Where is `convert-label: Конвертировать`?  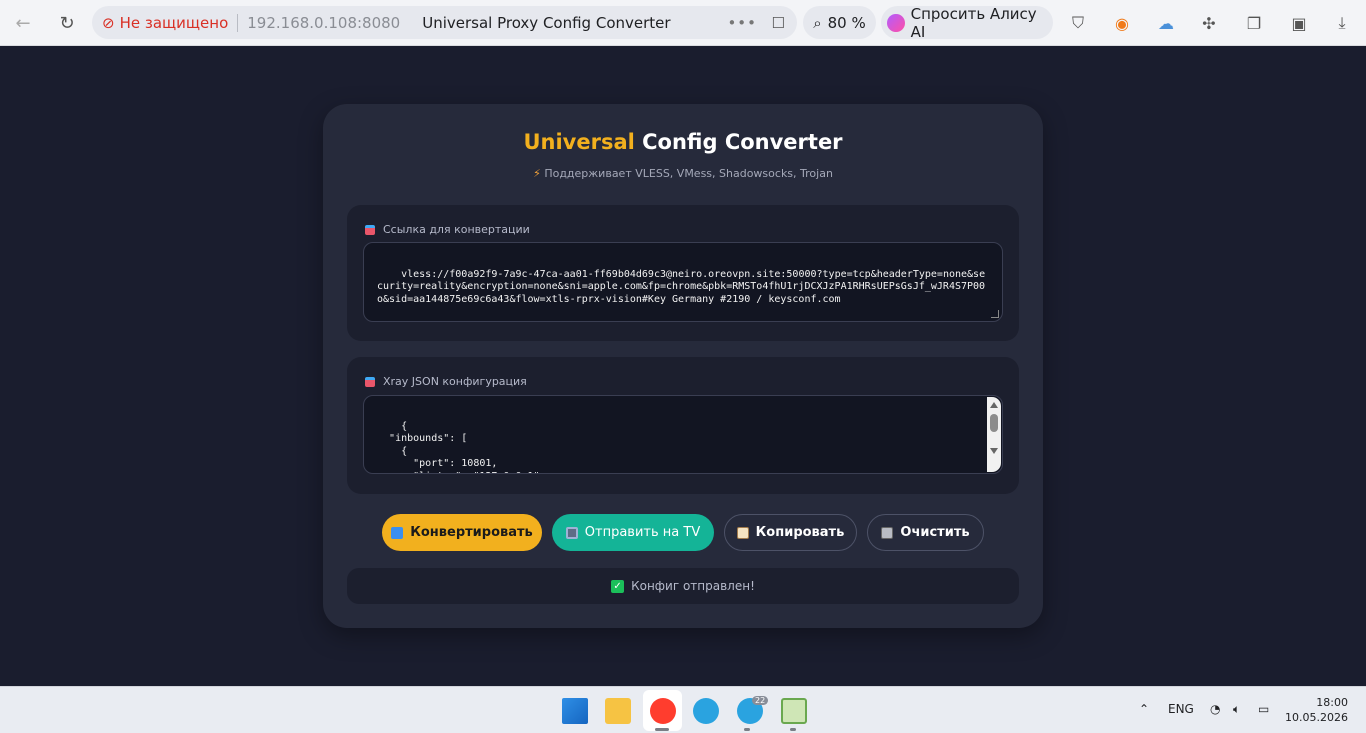 convert-label: Конвертировать is located at coordinates (471, 532).